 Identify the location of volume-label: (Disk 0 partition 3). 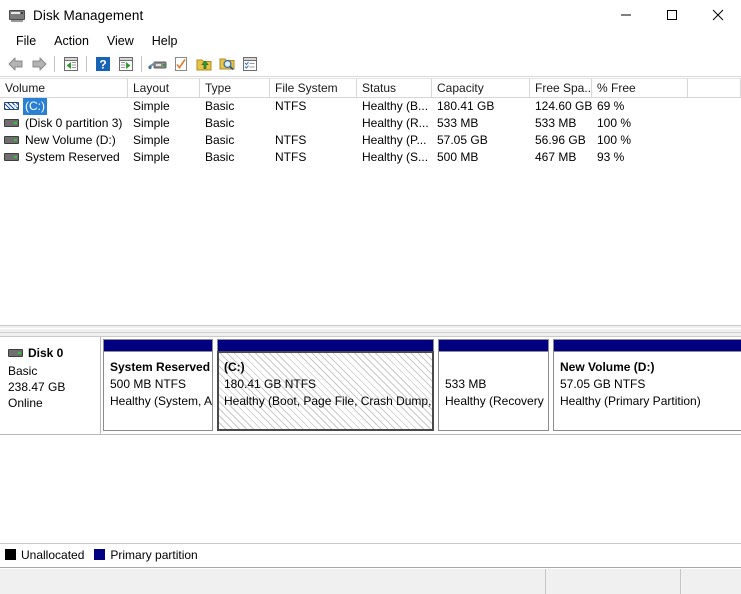
(74, 123).